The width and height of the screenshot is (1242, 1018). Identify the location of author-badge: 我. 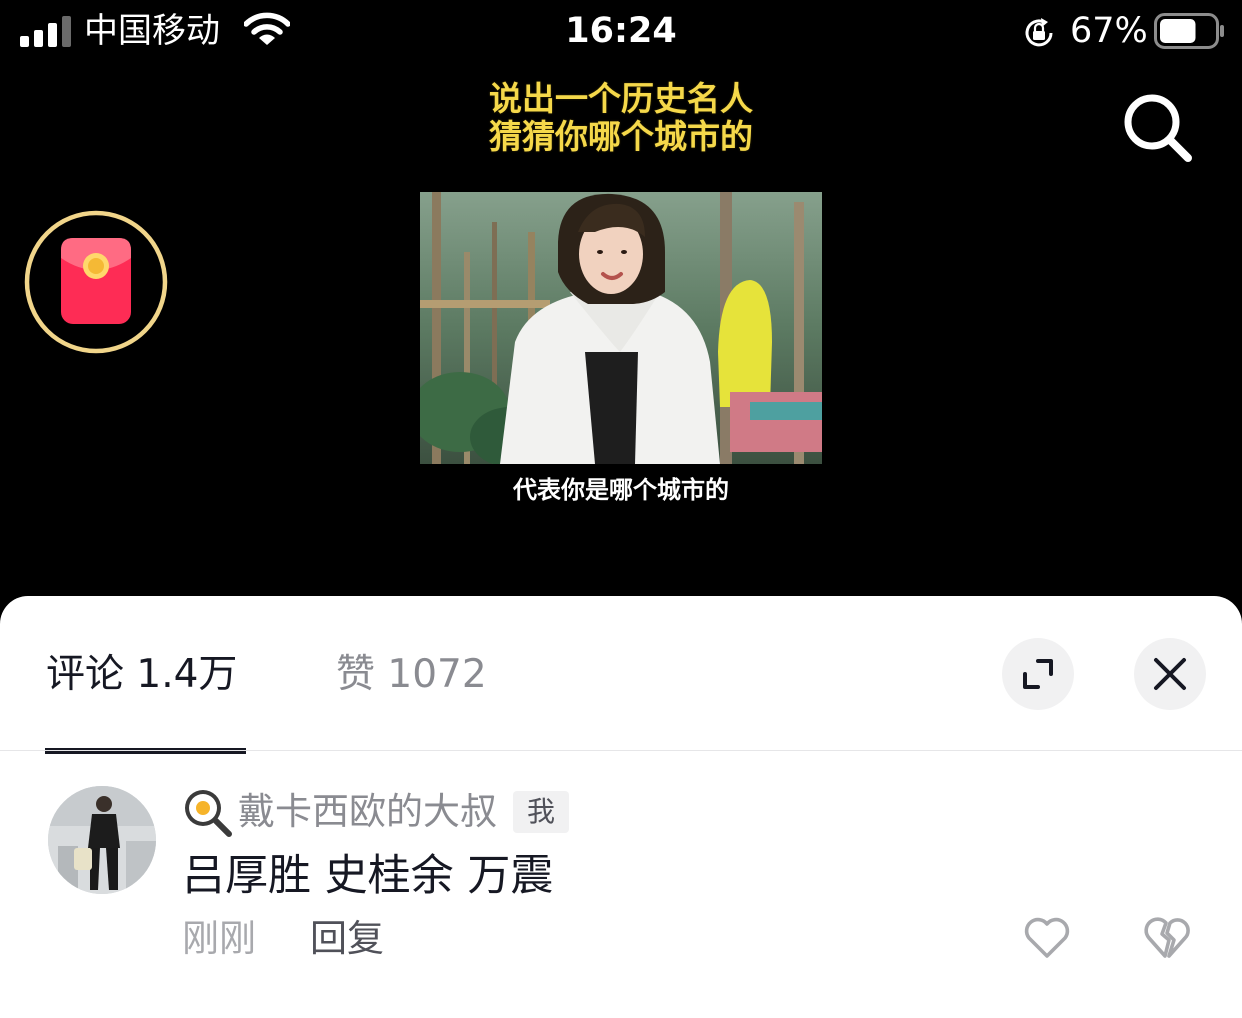
(541, 812).